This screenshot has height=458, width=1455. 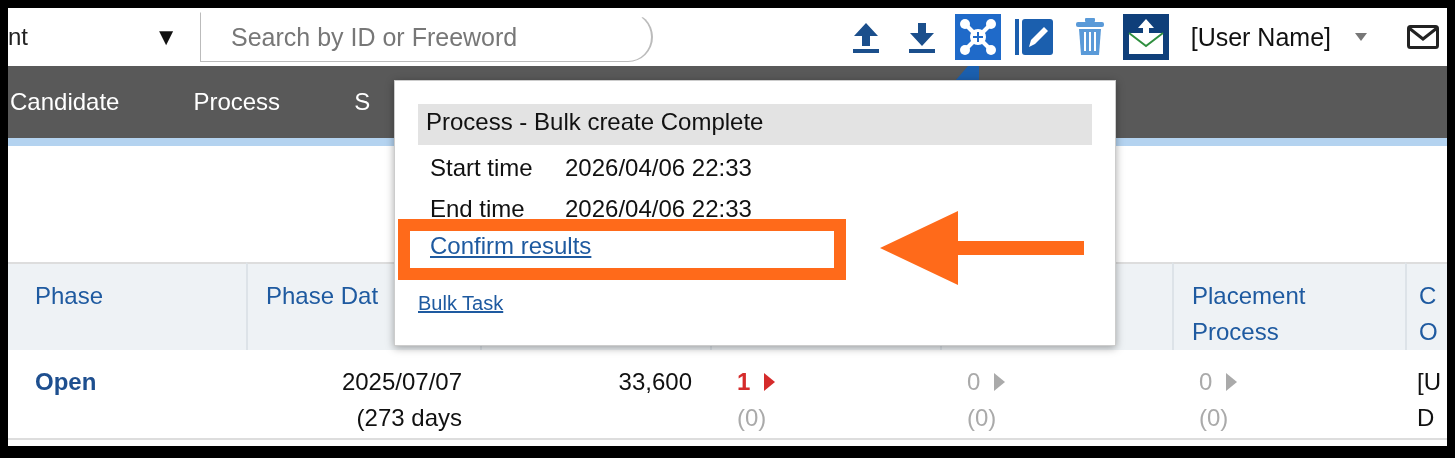 What do you see at coordinates (408, 418) in the screenshot?
I see `table-cell-text: (273 days` at bounding box center [408, 418].